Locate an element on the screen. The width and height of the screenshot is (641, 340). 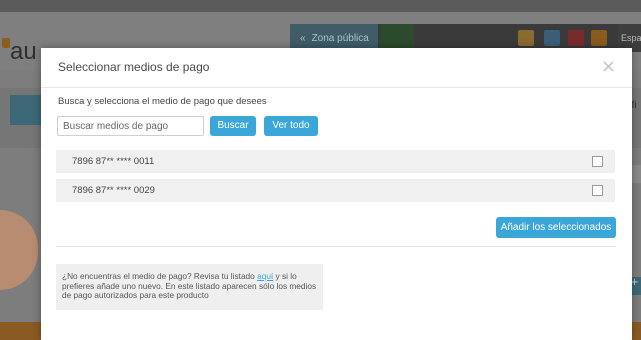
divider is located at coordinates (336, 246).